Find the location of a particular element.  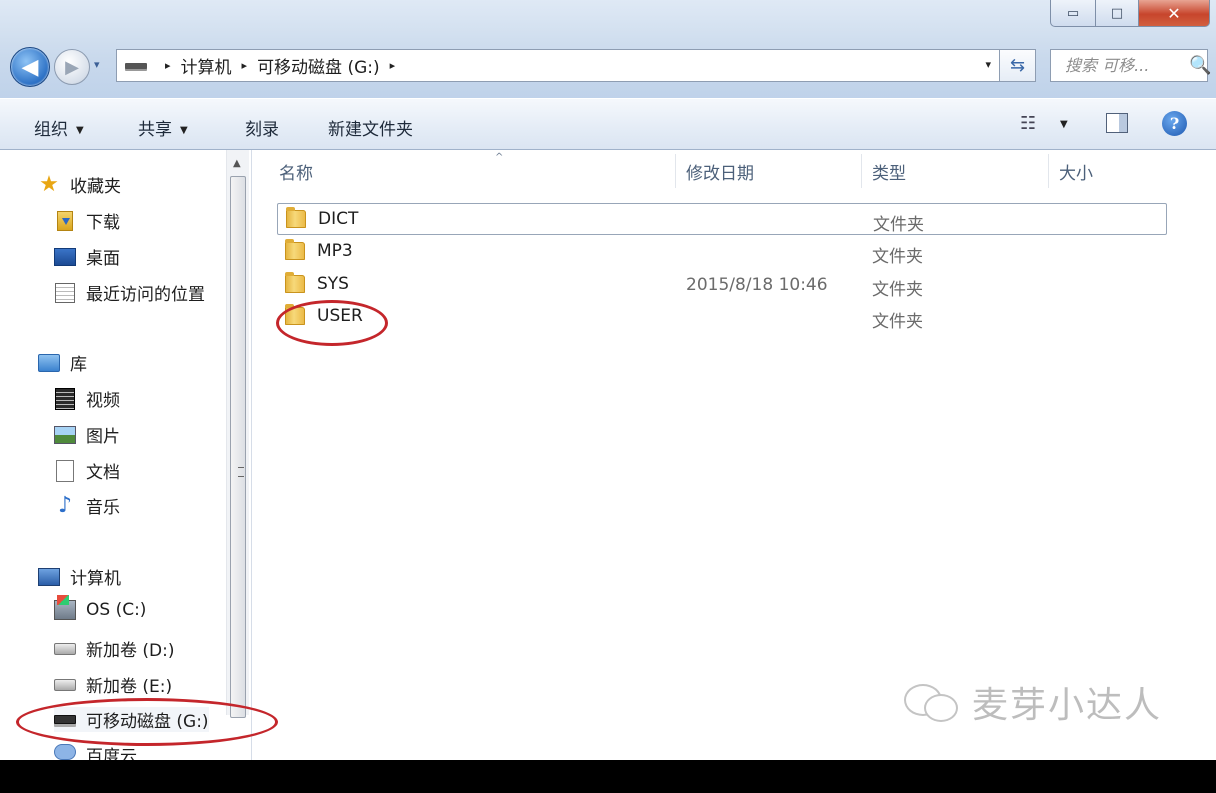

file-row: SYS 2015/8/18 10:46 文件夹 is located at coordinates (722, 285).